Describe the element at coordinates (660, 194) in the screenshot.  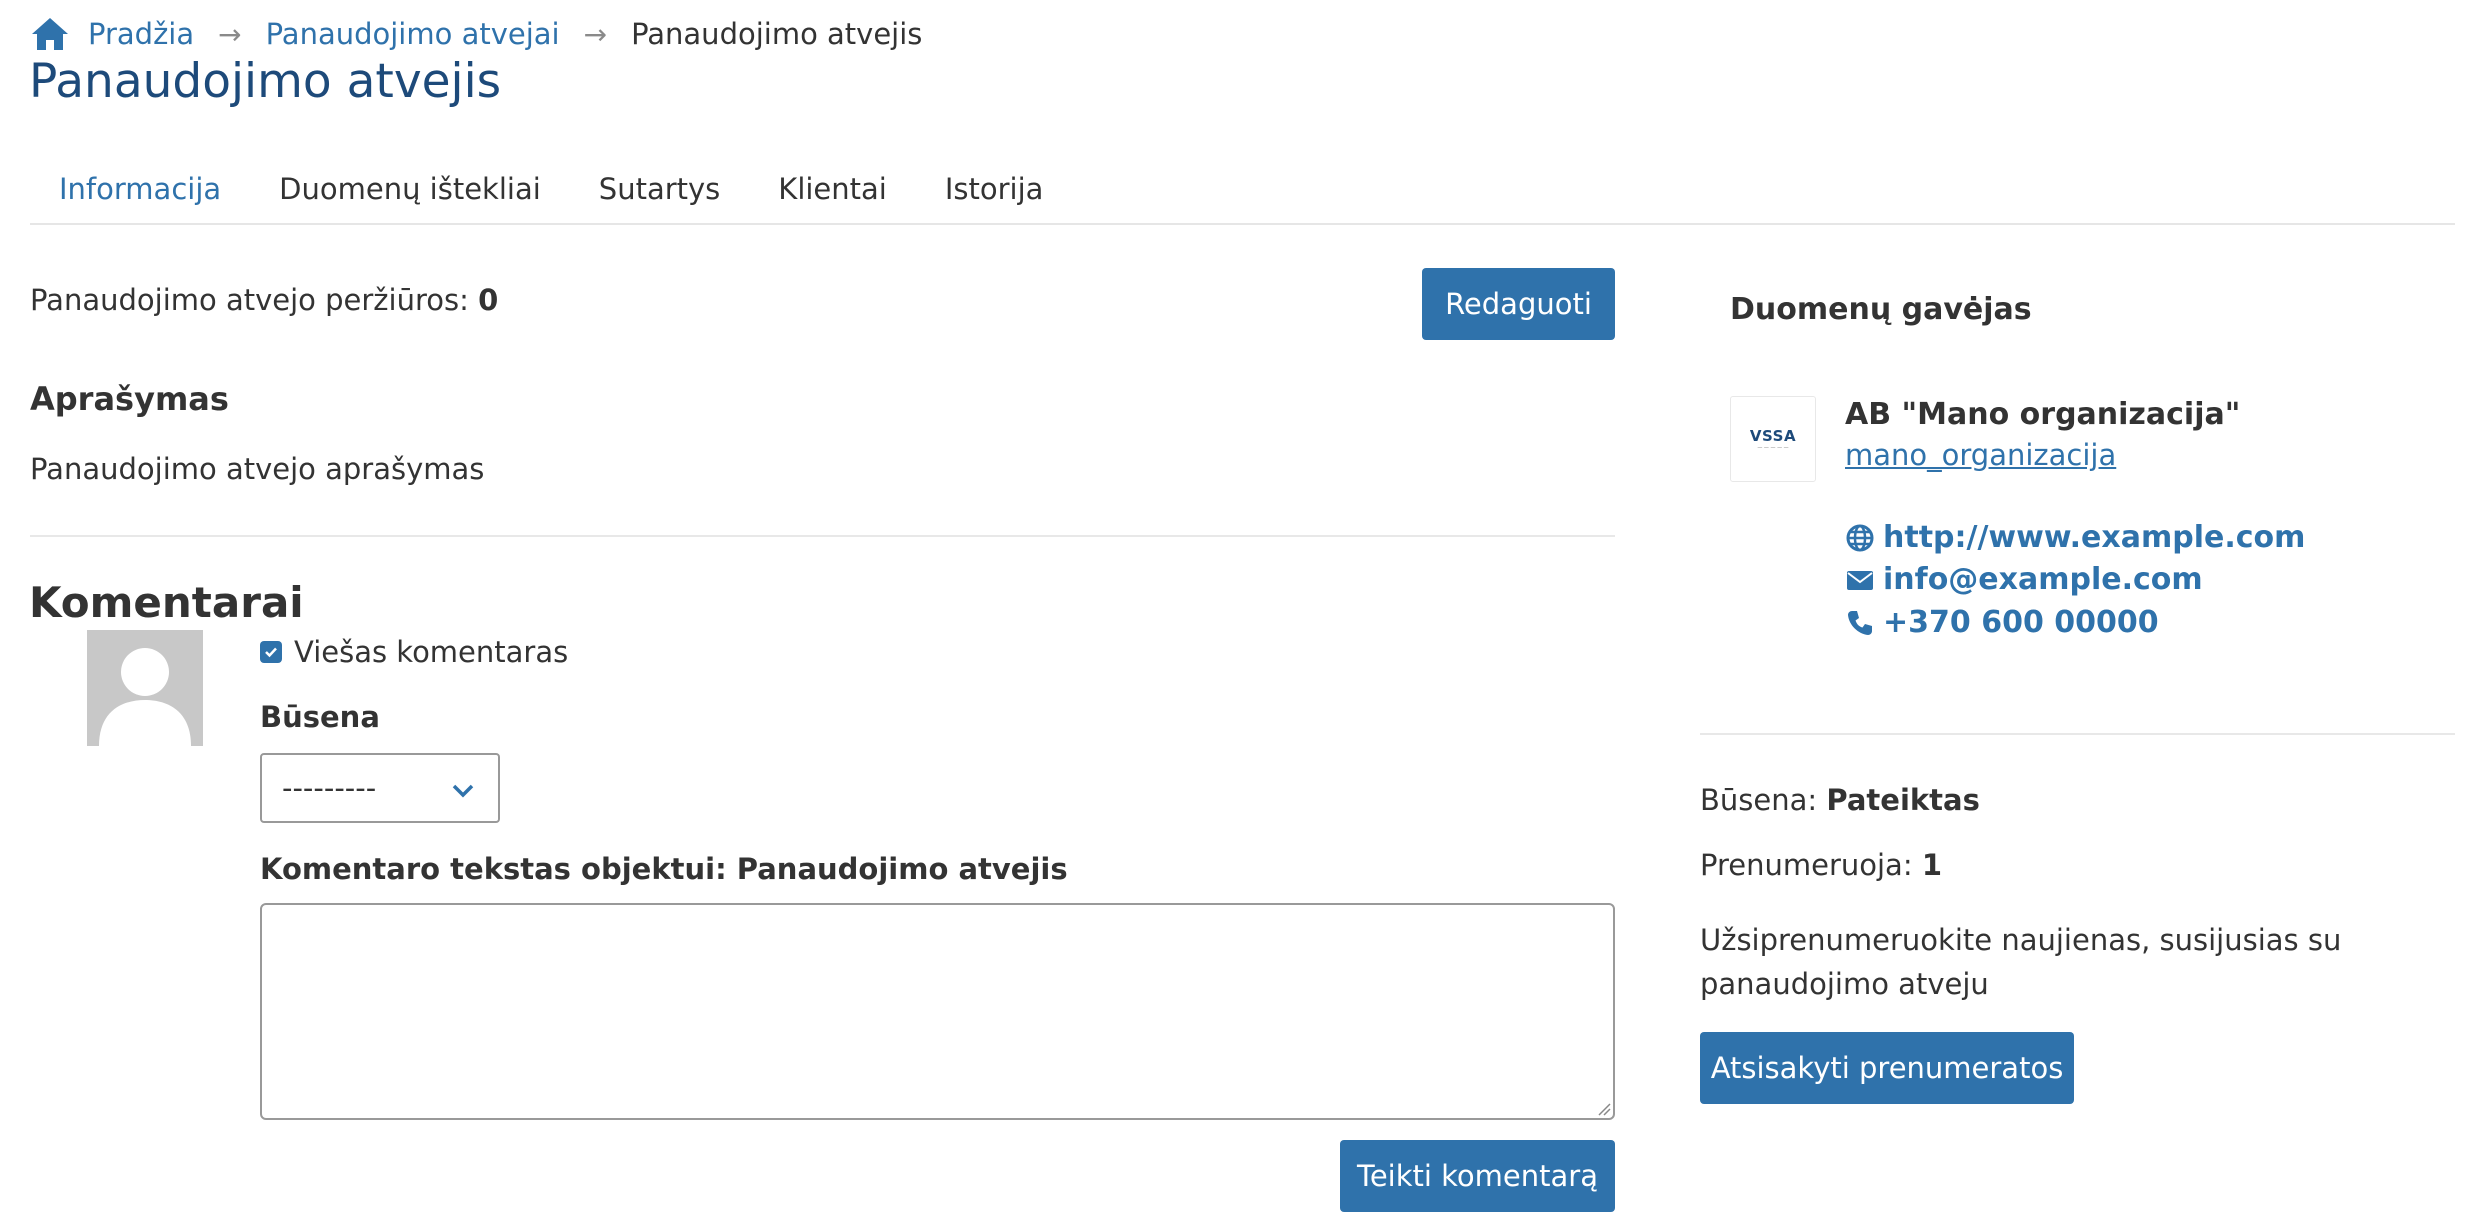
I see `tab-sutartys: Sutartys` at that location.